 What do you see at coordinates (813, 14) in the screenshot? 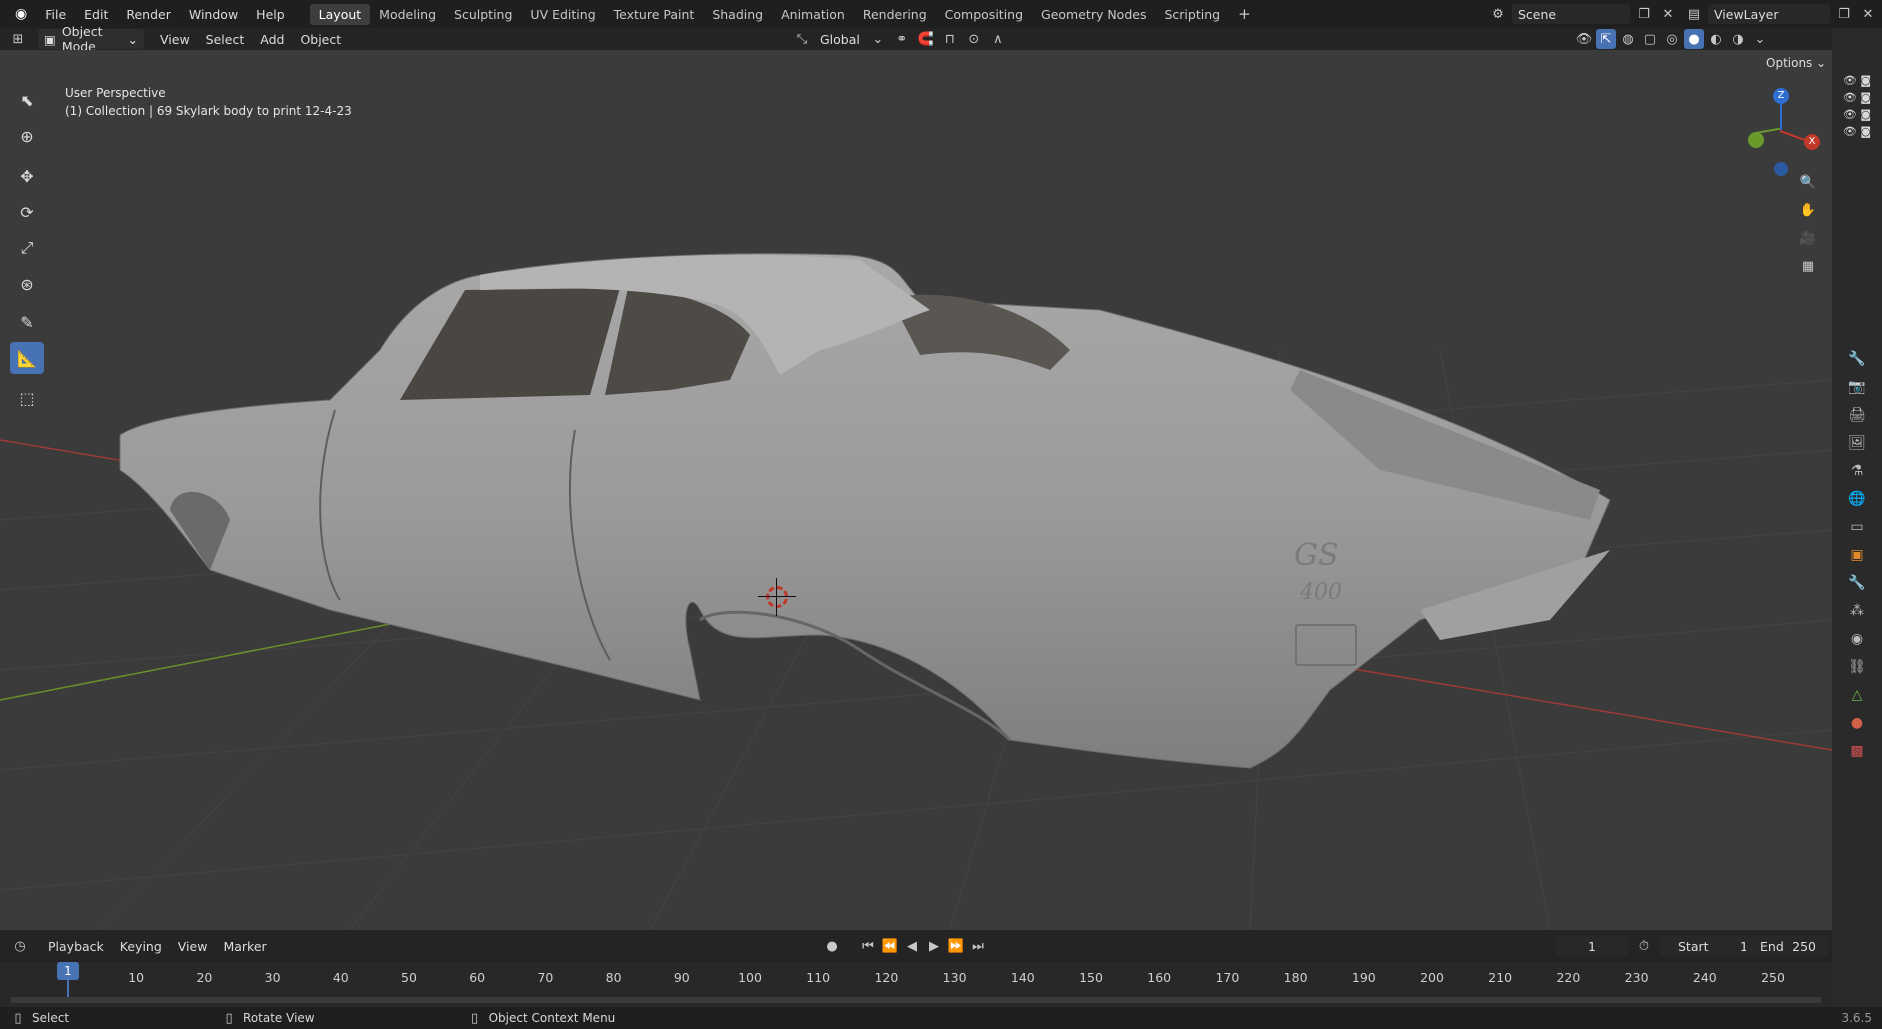
I see `tab-animation: Animation` at bounding box center [813, 14].